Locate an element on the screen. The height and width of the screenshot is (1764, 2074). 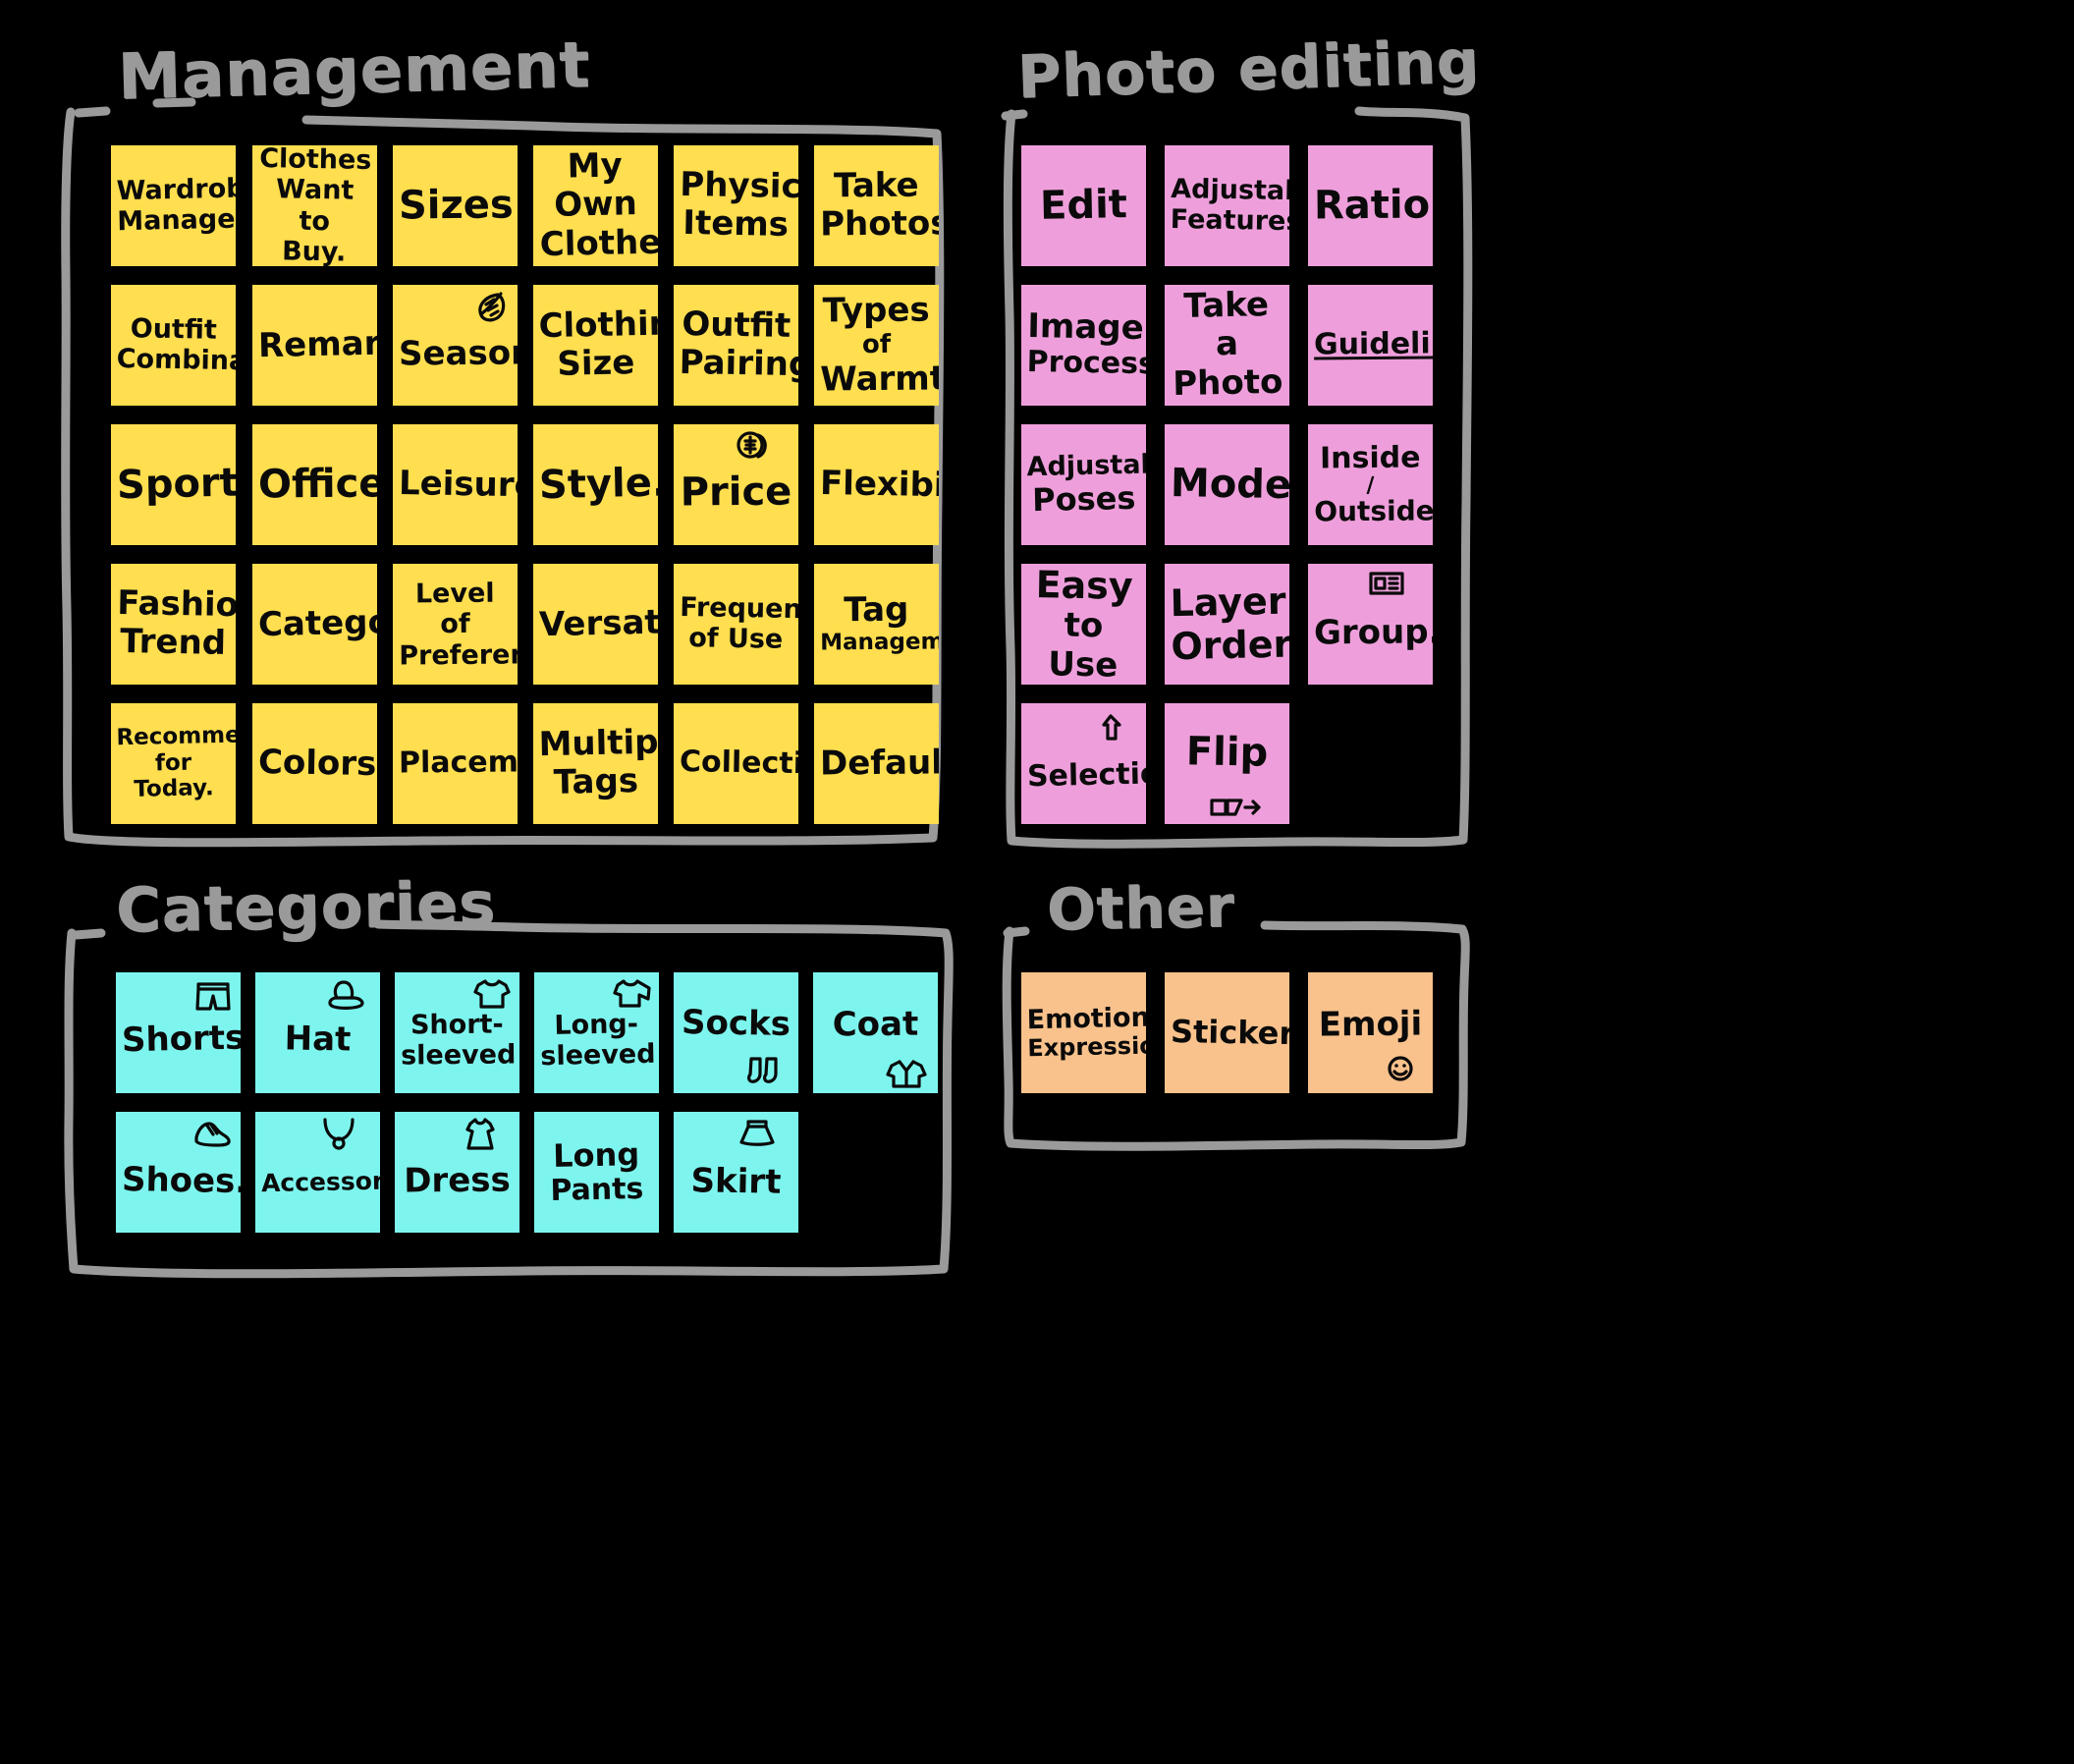
sticky-note: Sticker is located at coordinates (1227, 1032).